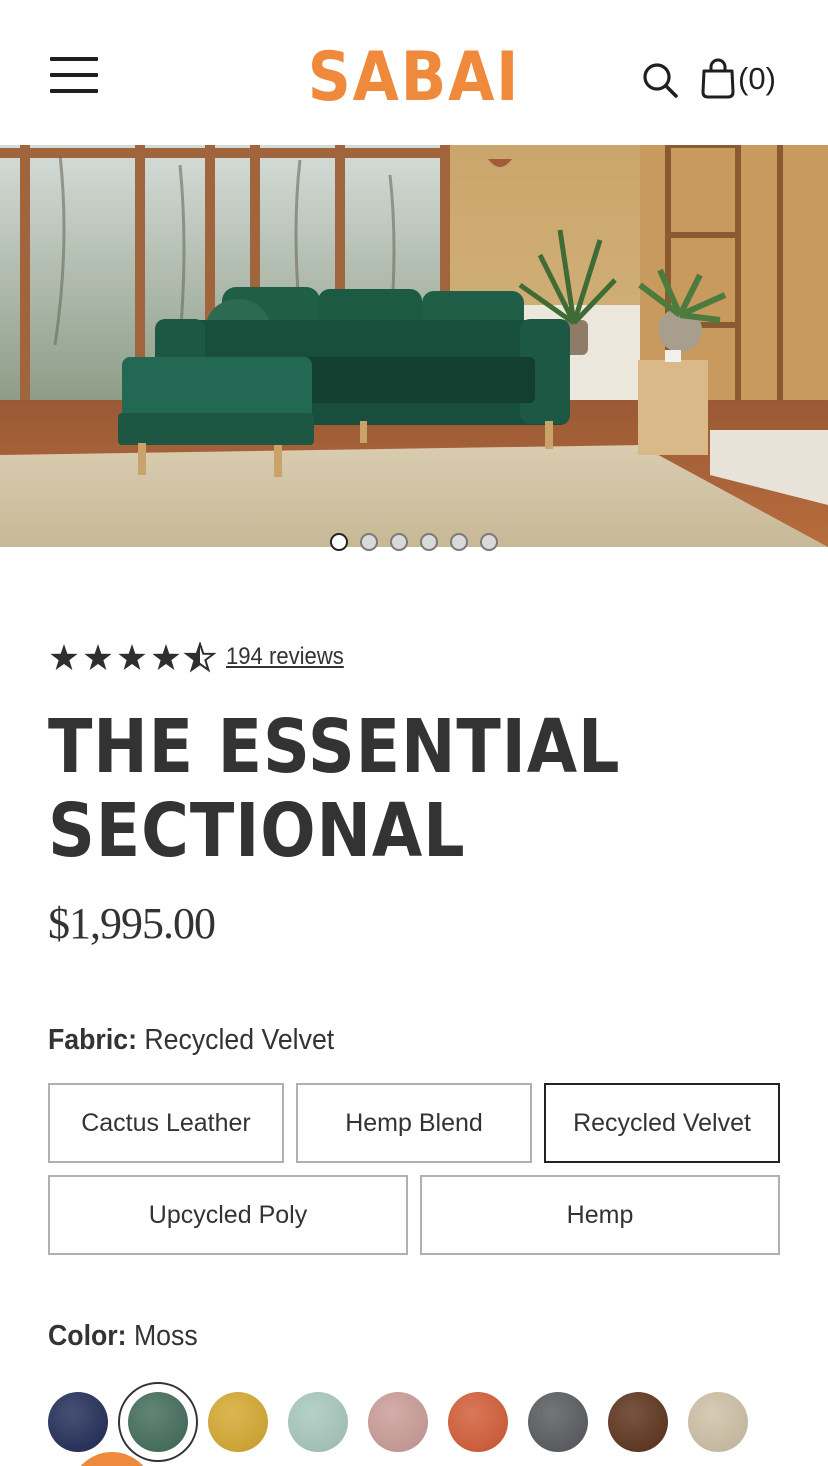 This screenshot has height=1466, width=828. I want to click on fabric-label: Fabric: Recycled Velvet, so click(191, 1040).